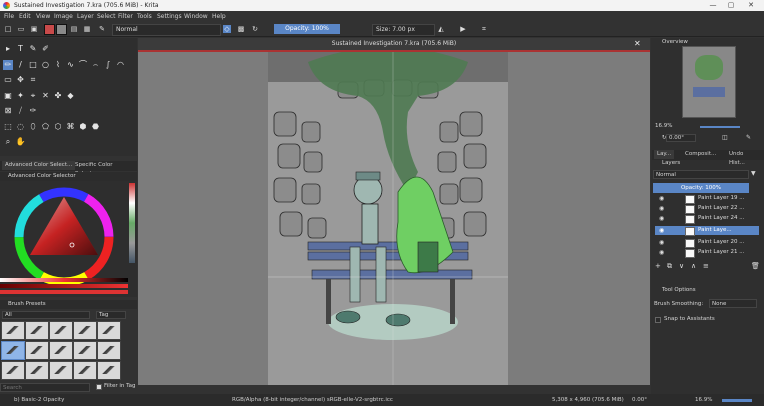 This screenshot has width=764, height=406. I want to click on menu-settings: Settings, so click(169, 16).